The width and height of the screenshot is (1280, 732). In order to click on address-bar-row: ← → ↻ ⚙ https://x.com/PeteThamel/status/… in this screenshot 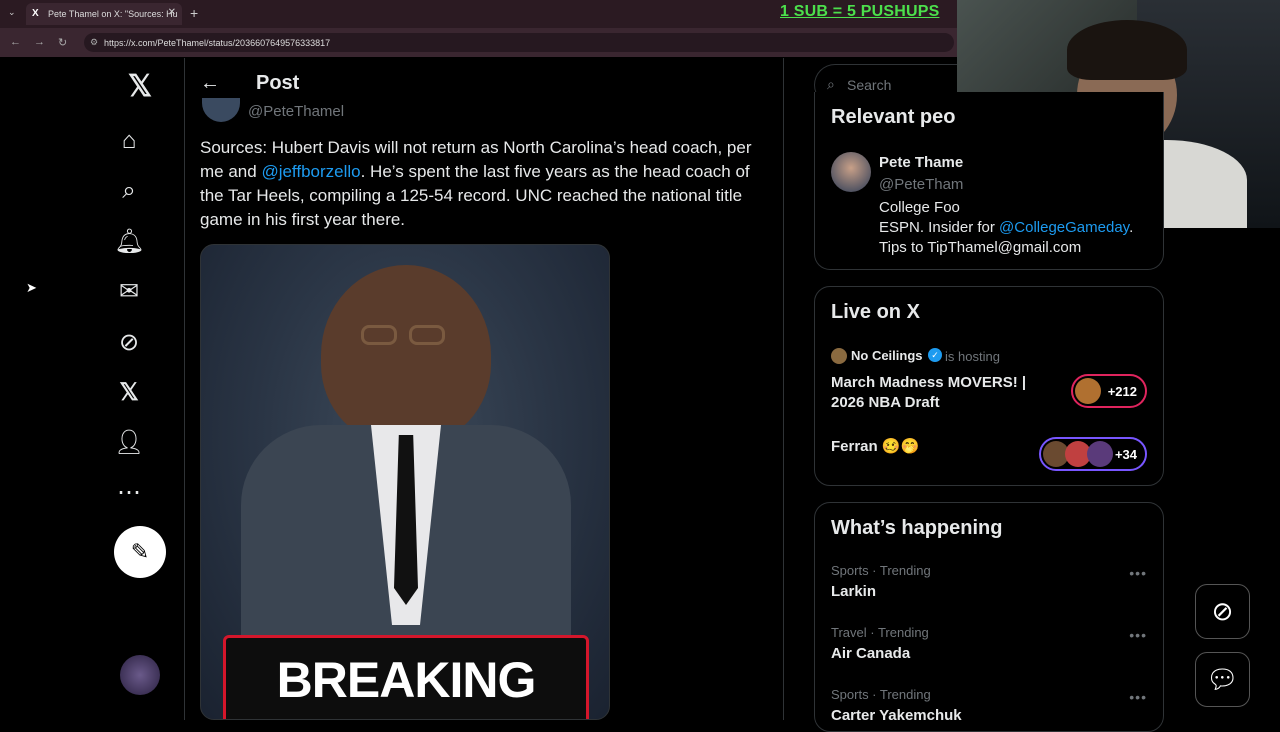, I will do `click(479, 42)`.